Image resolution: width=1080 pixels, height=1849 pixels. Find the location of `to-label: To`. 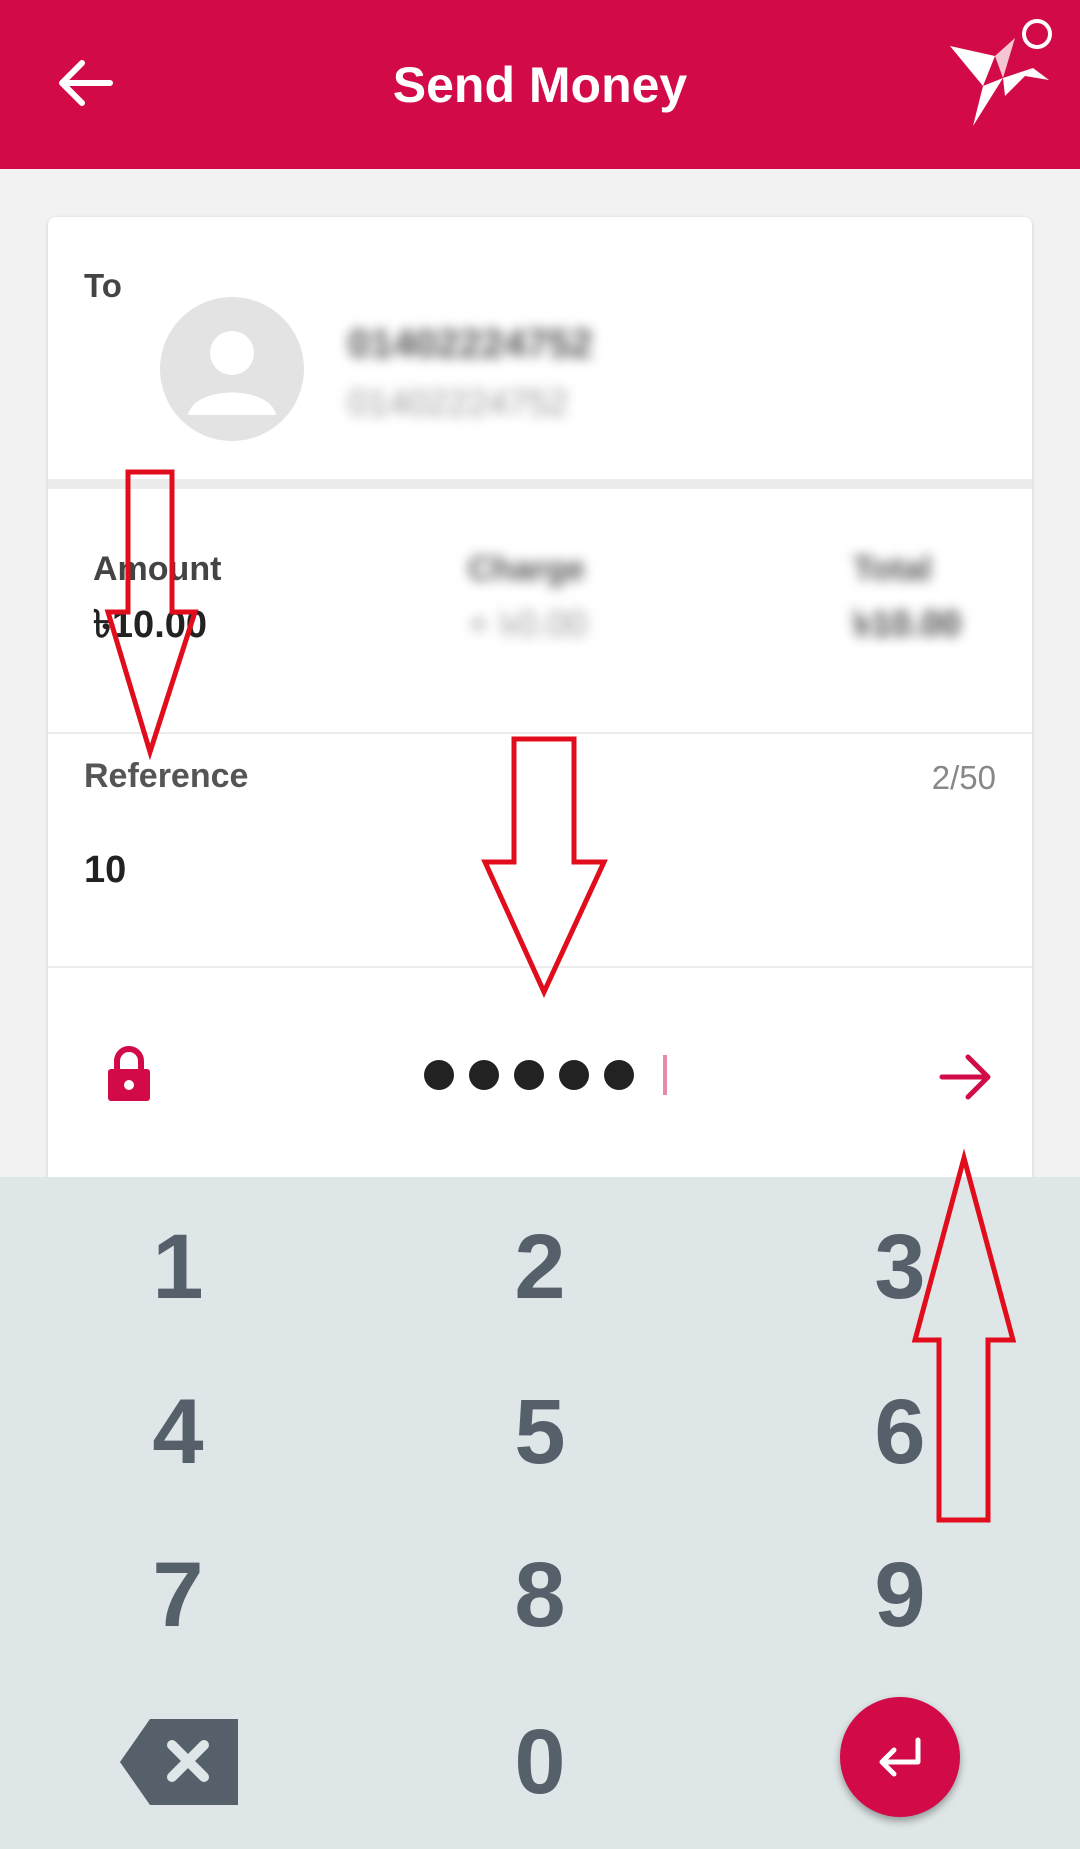

to-label: To is located at coordinates (103, 285).